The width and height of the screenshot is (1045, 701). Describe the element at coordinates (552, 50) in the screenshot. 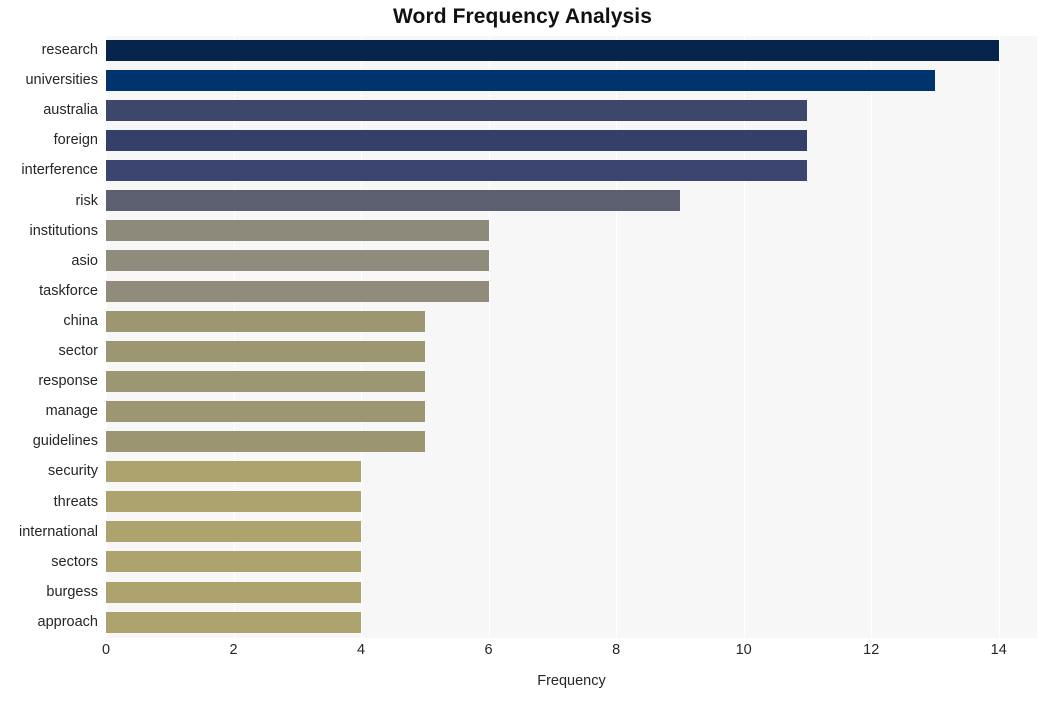

I see `bar-research` at that location.